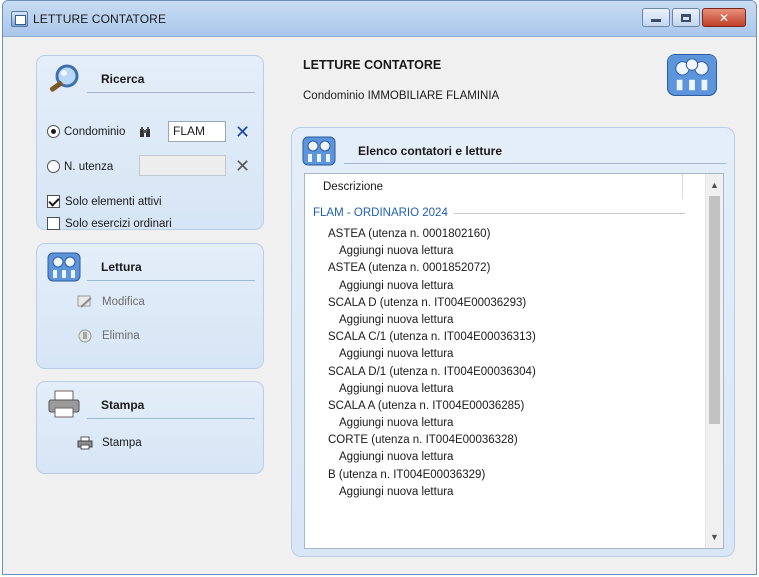 The width and height of the screenshot is (759, 577). What do you see at coordinates (53, 223) in the screenshot?
I see `solo-ordinari-checkbox` at bounding box center [53, 223].